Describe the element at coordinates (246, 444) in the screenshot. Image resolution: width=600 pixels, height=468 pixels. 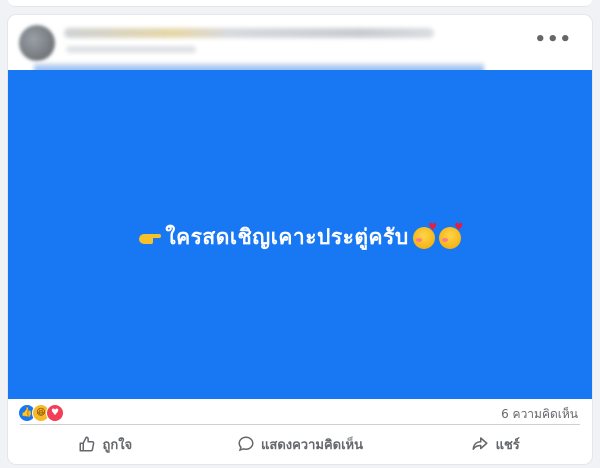
I see `comment-bubble-icon` at that location.